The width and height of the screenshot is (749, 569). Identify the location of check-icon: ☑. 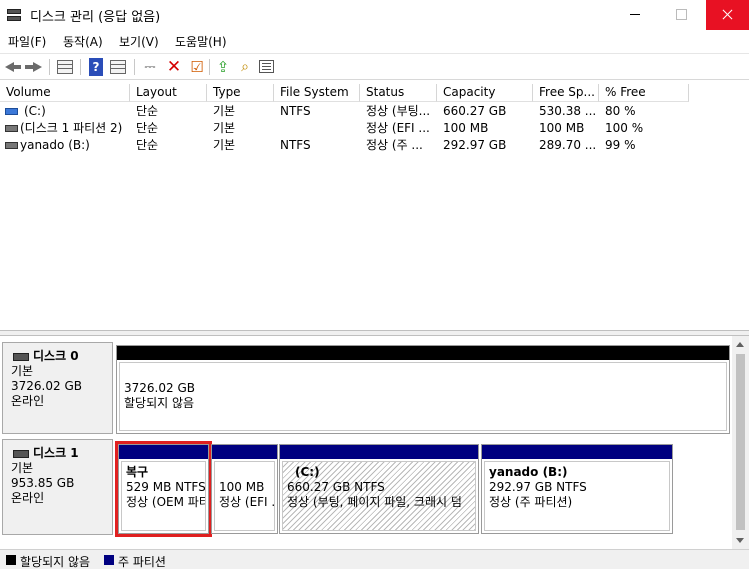
(197, 67).